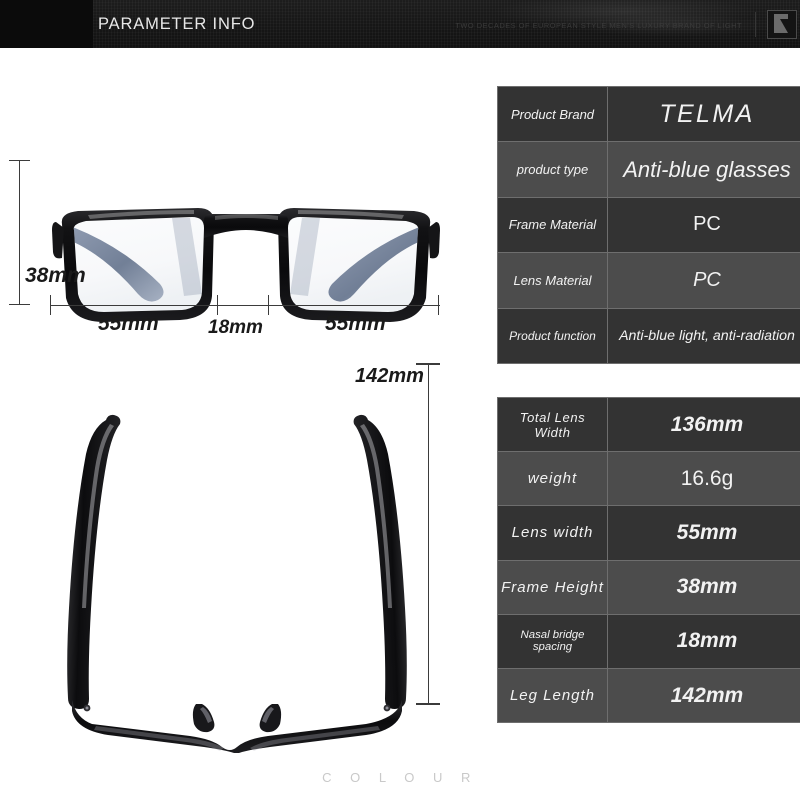  What do you see at coordinates (429, 534) in the screenshot?
I see `temple-length-dimension-line` at bounding box center [429, 534].